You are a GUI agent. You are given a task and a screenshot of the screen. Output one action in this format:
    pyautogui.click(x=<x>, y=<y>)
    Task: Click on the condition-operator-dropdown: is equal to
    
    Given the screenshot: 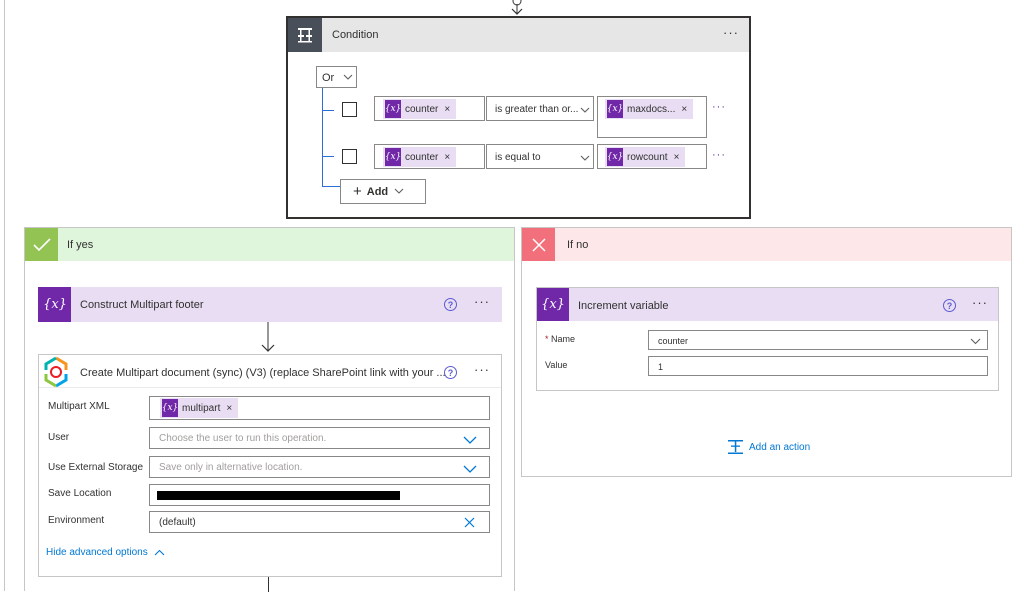 What is the action you would take?
    pyautogui.click(x=540, y=156)
    